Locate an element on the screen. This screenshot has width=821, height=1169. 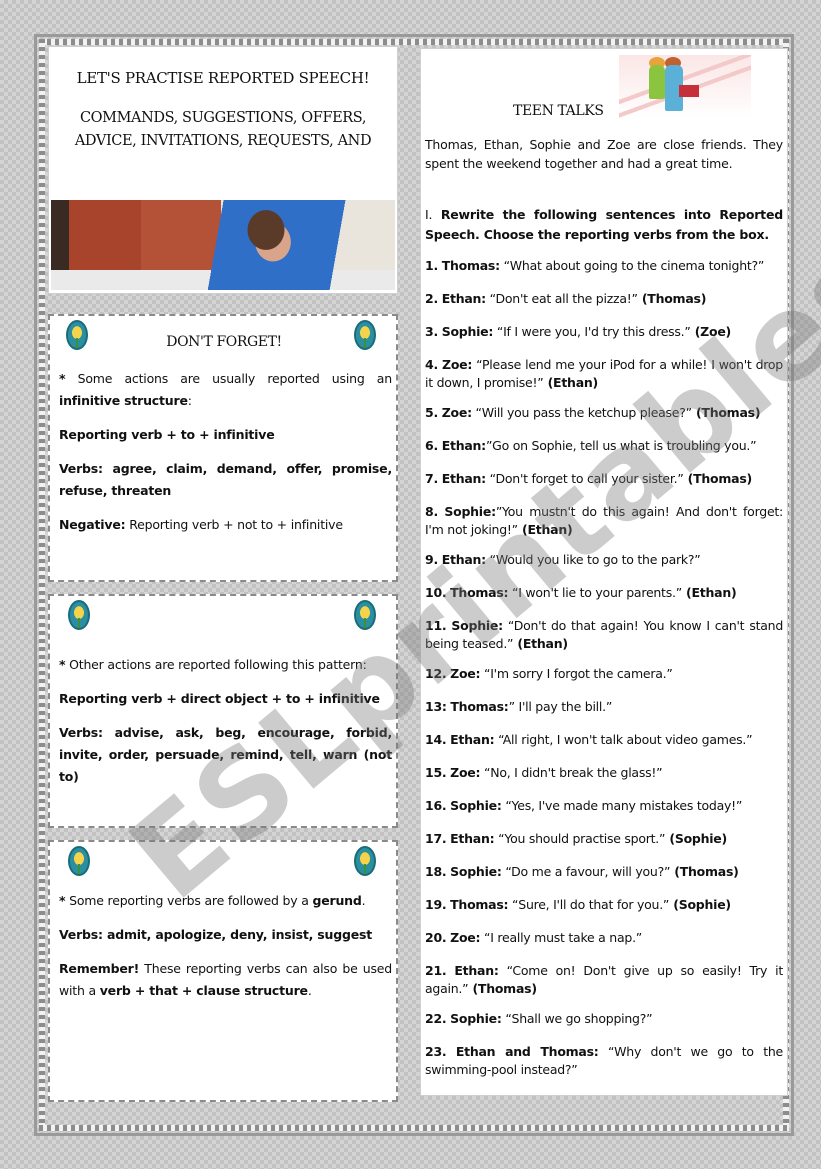
item-number: 16. is located at coordinates (436, 805).